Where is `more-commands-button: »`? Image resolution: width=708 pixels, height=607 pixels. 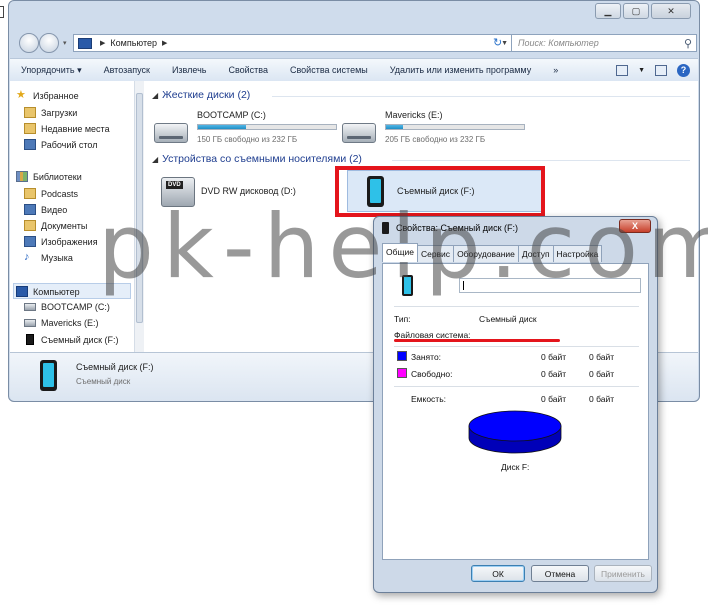
more-commands-button: » is located at coordinates (555, 70).